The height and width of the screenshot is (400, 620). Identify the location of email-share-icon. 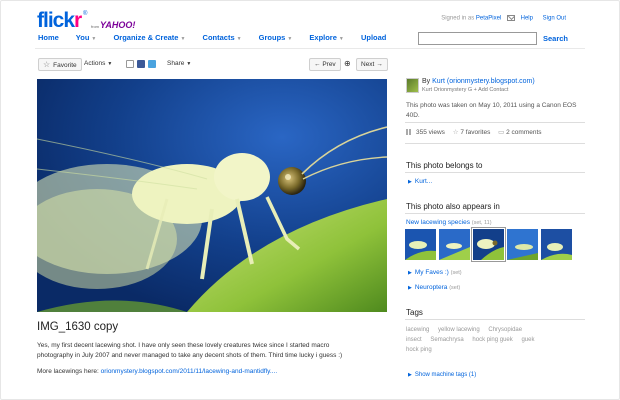
(130, 64).